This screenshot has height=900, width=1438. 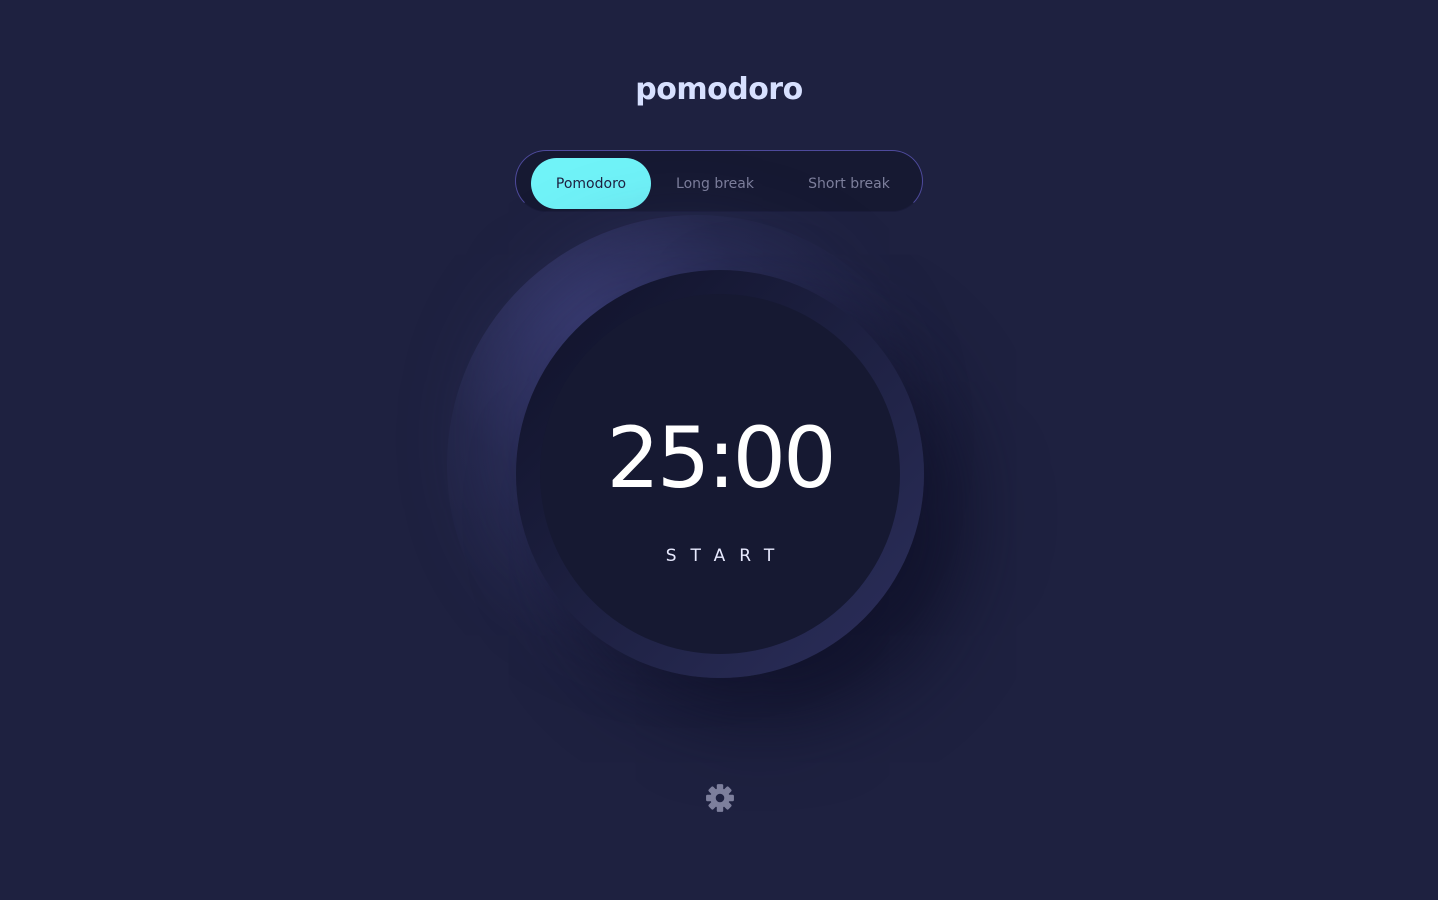 I want to click on tab-short-break: Short break, so click(x=849, y=183).